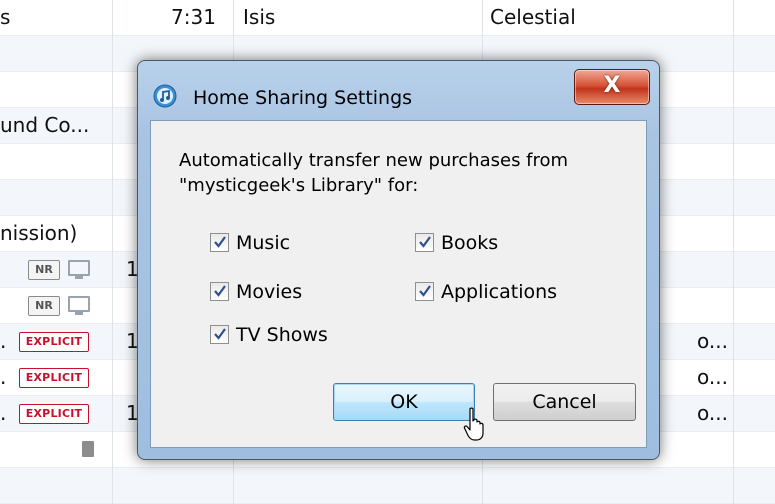 This screenshot has width=775, height=504. What do you see at coordinates (193, 17) in the screenshot?
I see `song-time: 7:31` at bounding box center [193, 17].